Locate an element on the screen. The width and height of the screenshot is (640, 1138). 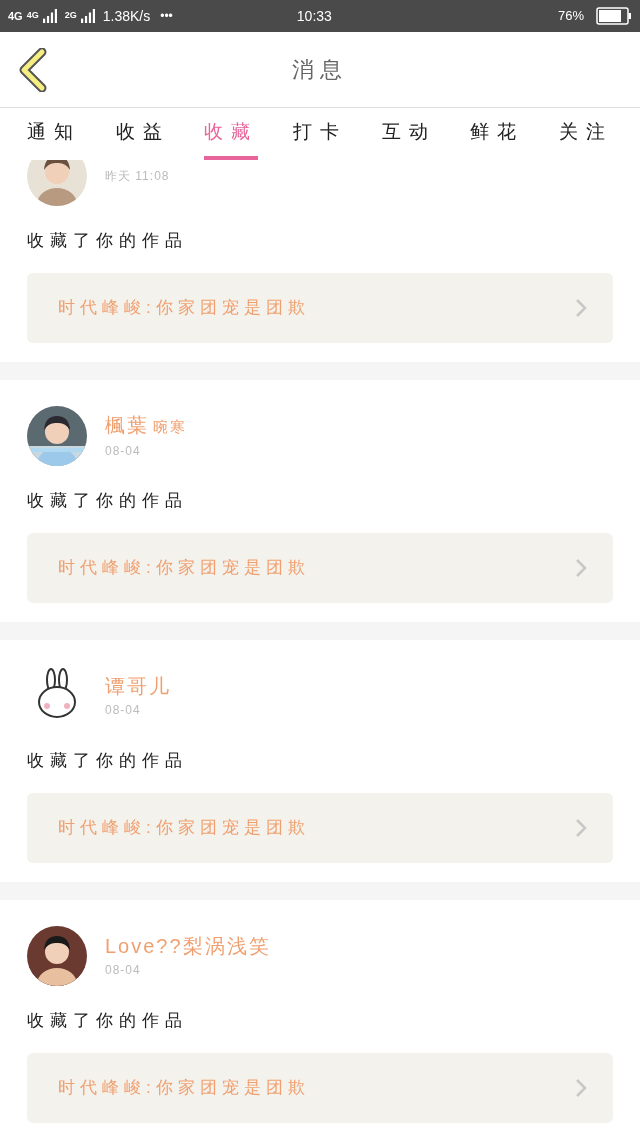
tab: 互动 is located at coordinates (408, 134).